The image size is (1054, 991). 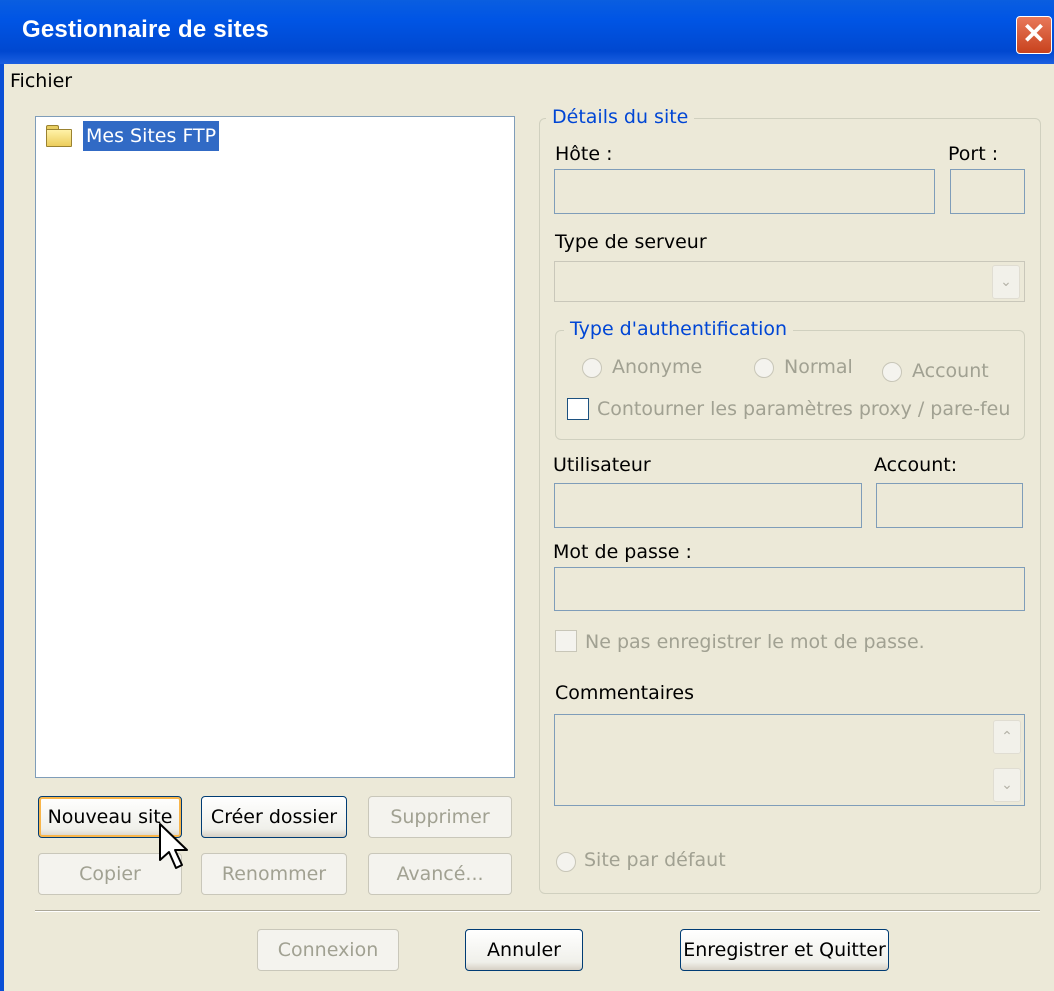 What do you see at coordinates (1007, 785) in the screenshot?
I see `scroll-down-icon: ⌄` at bounding box center [1007, 785].